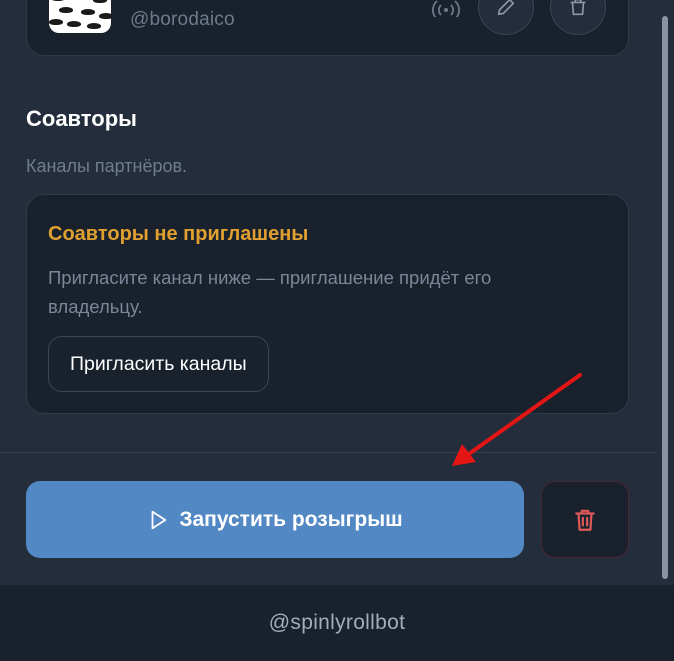  I want to click on broadcast-icon, so click(446, 8).